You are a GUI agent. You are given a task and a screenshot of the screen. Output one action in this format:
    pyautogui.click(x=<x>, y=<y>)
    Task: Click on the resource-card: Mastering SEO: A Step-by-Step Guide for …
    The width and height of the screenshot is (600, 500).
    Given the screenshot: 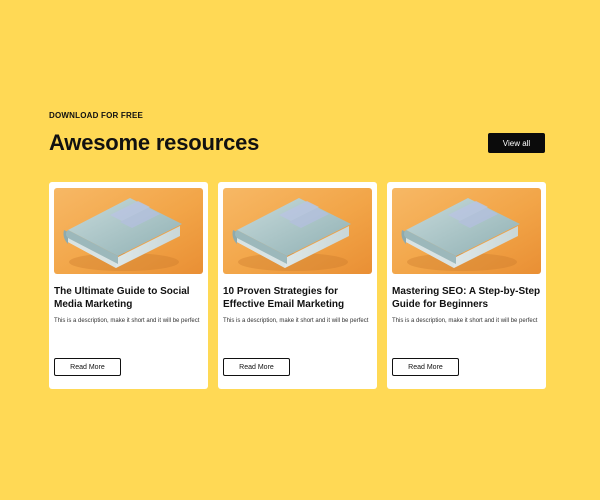 What is the action you would take?
    pyautogui.click(x=466, y=285)
    